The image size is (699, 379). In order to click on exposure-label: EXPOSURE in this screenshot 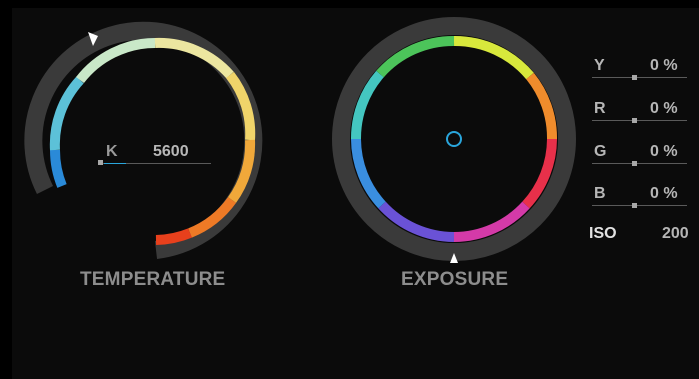, I will do `click(455, 279)`.